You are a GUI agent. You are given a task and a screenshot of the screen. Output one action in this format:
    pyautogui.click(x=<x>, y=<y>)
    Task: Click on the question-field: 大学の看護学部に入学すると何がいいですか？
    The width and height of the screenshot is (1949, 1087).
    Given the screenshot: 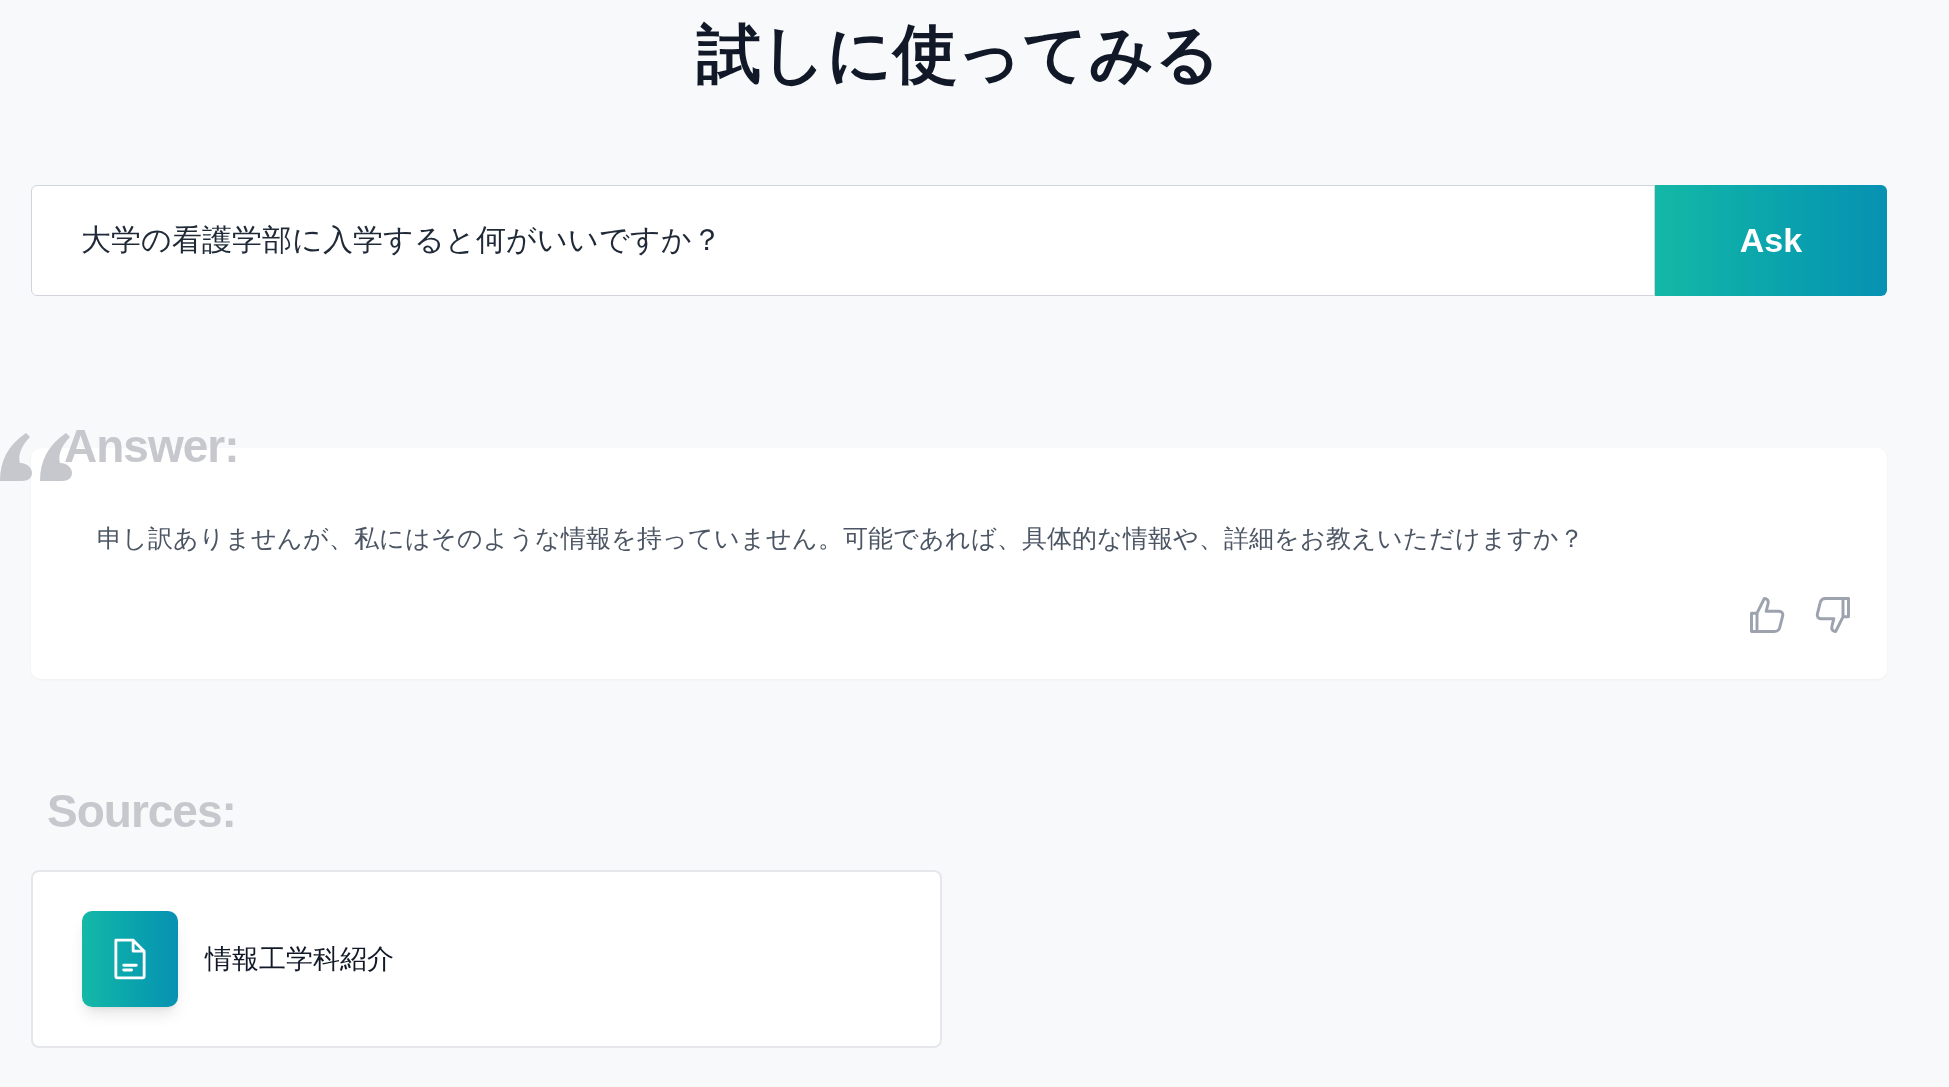 What is the action you would take?
    pyautogui.click(x=843, y=240)
    